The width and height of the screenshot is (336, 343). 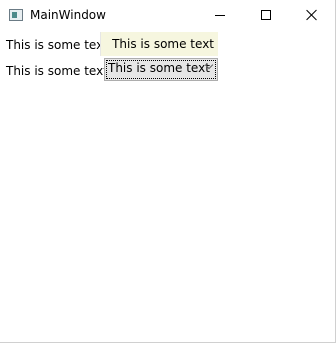 I want to click on app-window-icon, so click(x=16, y=15).